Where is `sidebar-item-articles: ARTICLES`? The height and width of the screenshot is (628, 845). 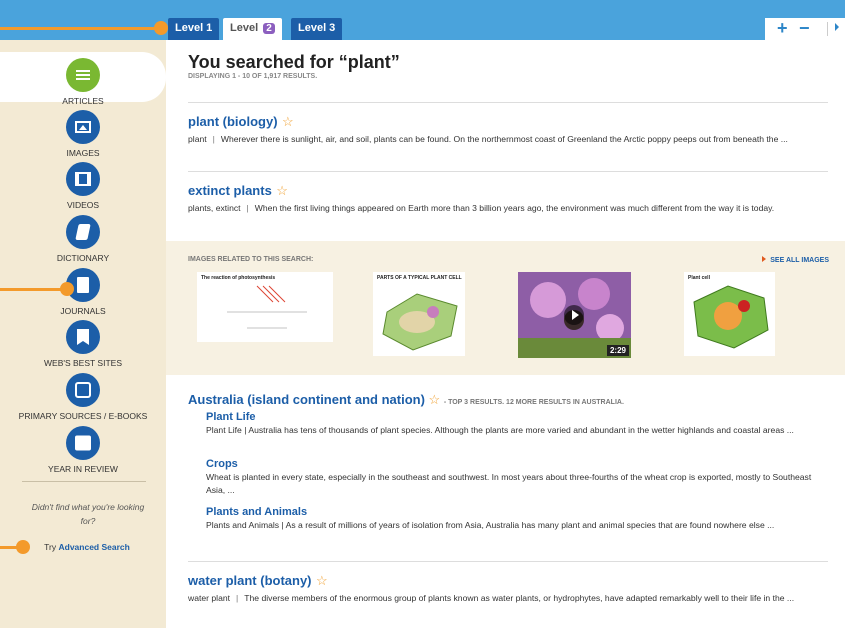 sidebar-item-articles: ARTICLES is located at coordinates (83, 79).